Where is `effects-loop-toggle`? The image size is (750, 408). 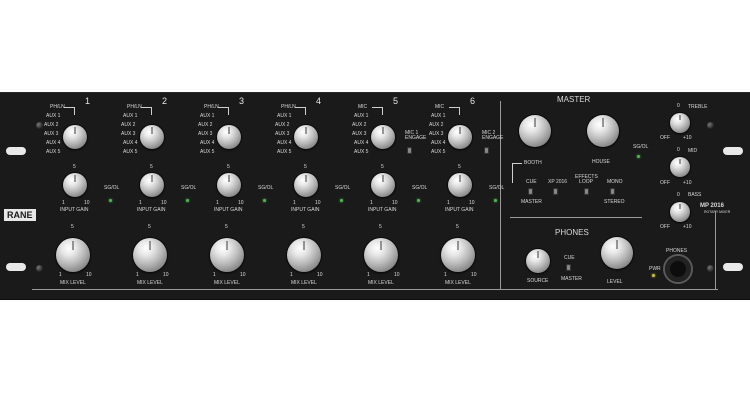
effects-loop-toggle is located at coordinates (586, 191).